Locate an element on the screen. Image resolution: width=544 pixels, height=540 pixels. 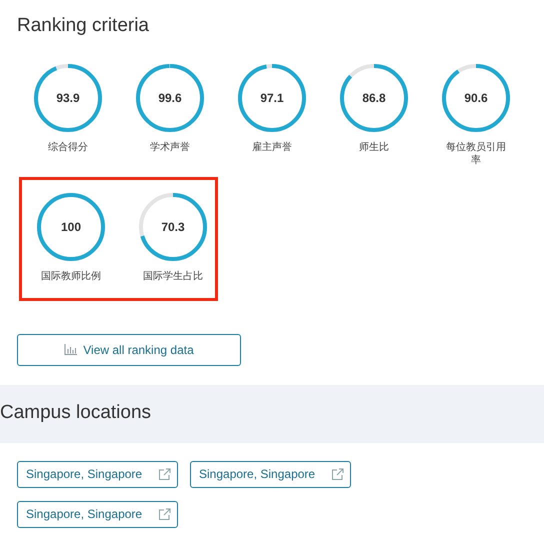
score-value: 97.1 is located at coordinates (272, 97).